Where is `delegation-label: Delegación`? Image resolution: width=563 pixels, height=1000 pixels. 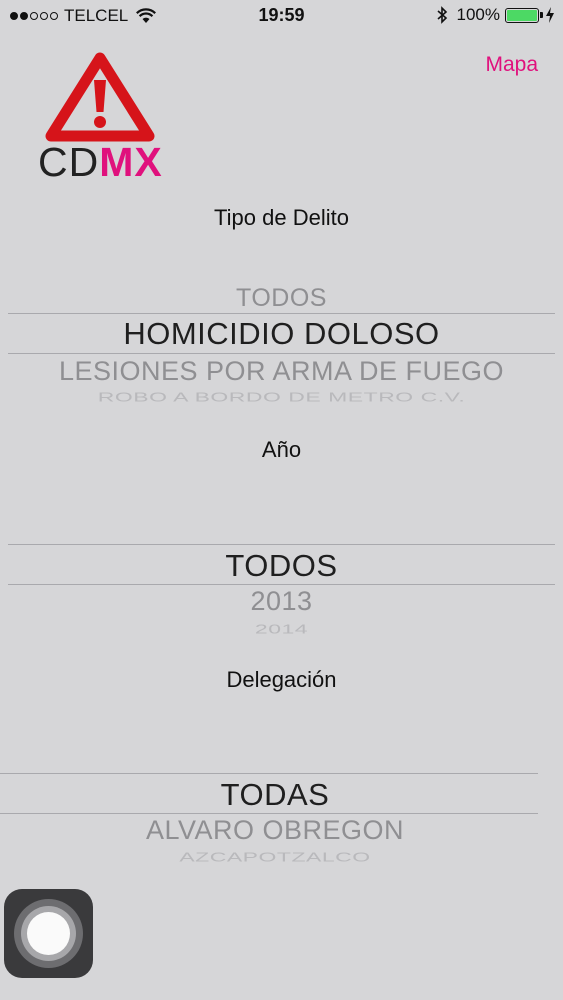
delegation-label: Delegación is located at coordinates (281, 679).